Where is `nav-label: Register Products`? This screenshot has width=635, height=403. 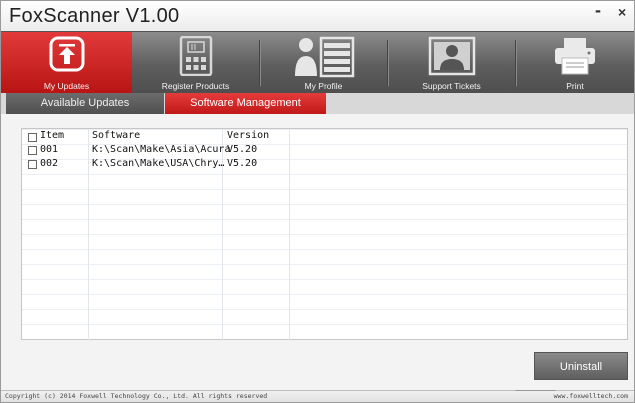
nav-label: Register Products is located at coordinates (195, 86).